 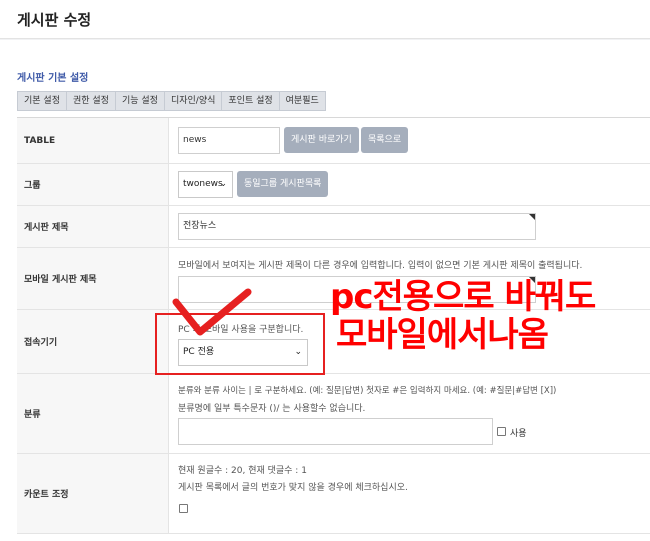 I want to click on row-label: 모바일 게시판 제목, so click(x=93, y=278).